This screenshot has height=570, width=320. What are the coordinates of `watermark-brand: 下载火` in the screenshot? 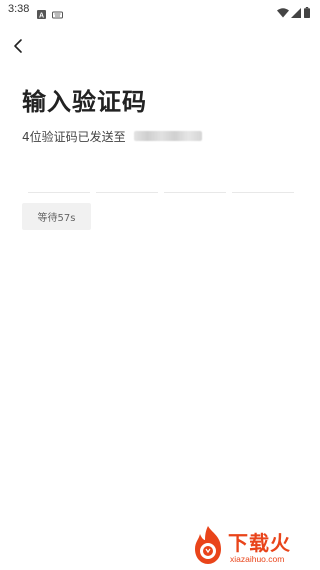 It's located at (259, 543).